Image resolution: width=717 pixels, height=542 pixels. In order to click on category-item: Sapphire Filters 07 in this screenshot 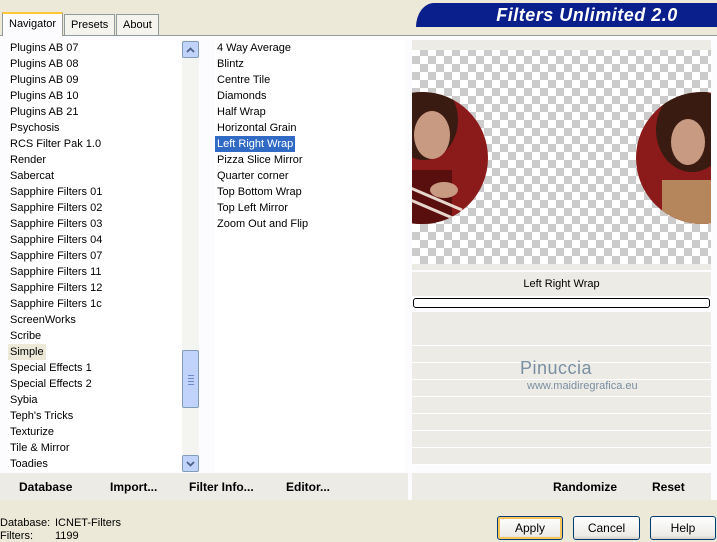, I will do `click(56, 256)`.